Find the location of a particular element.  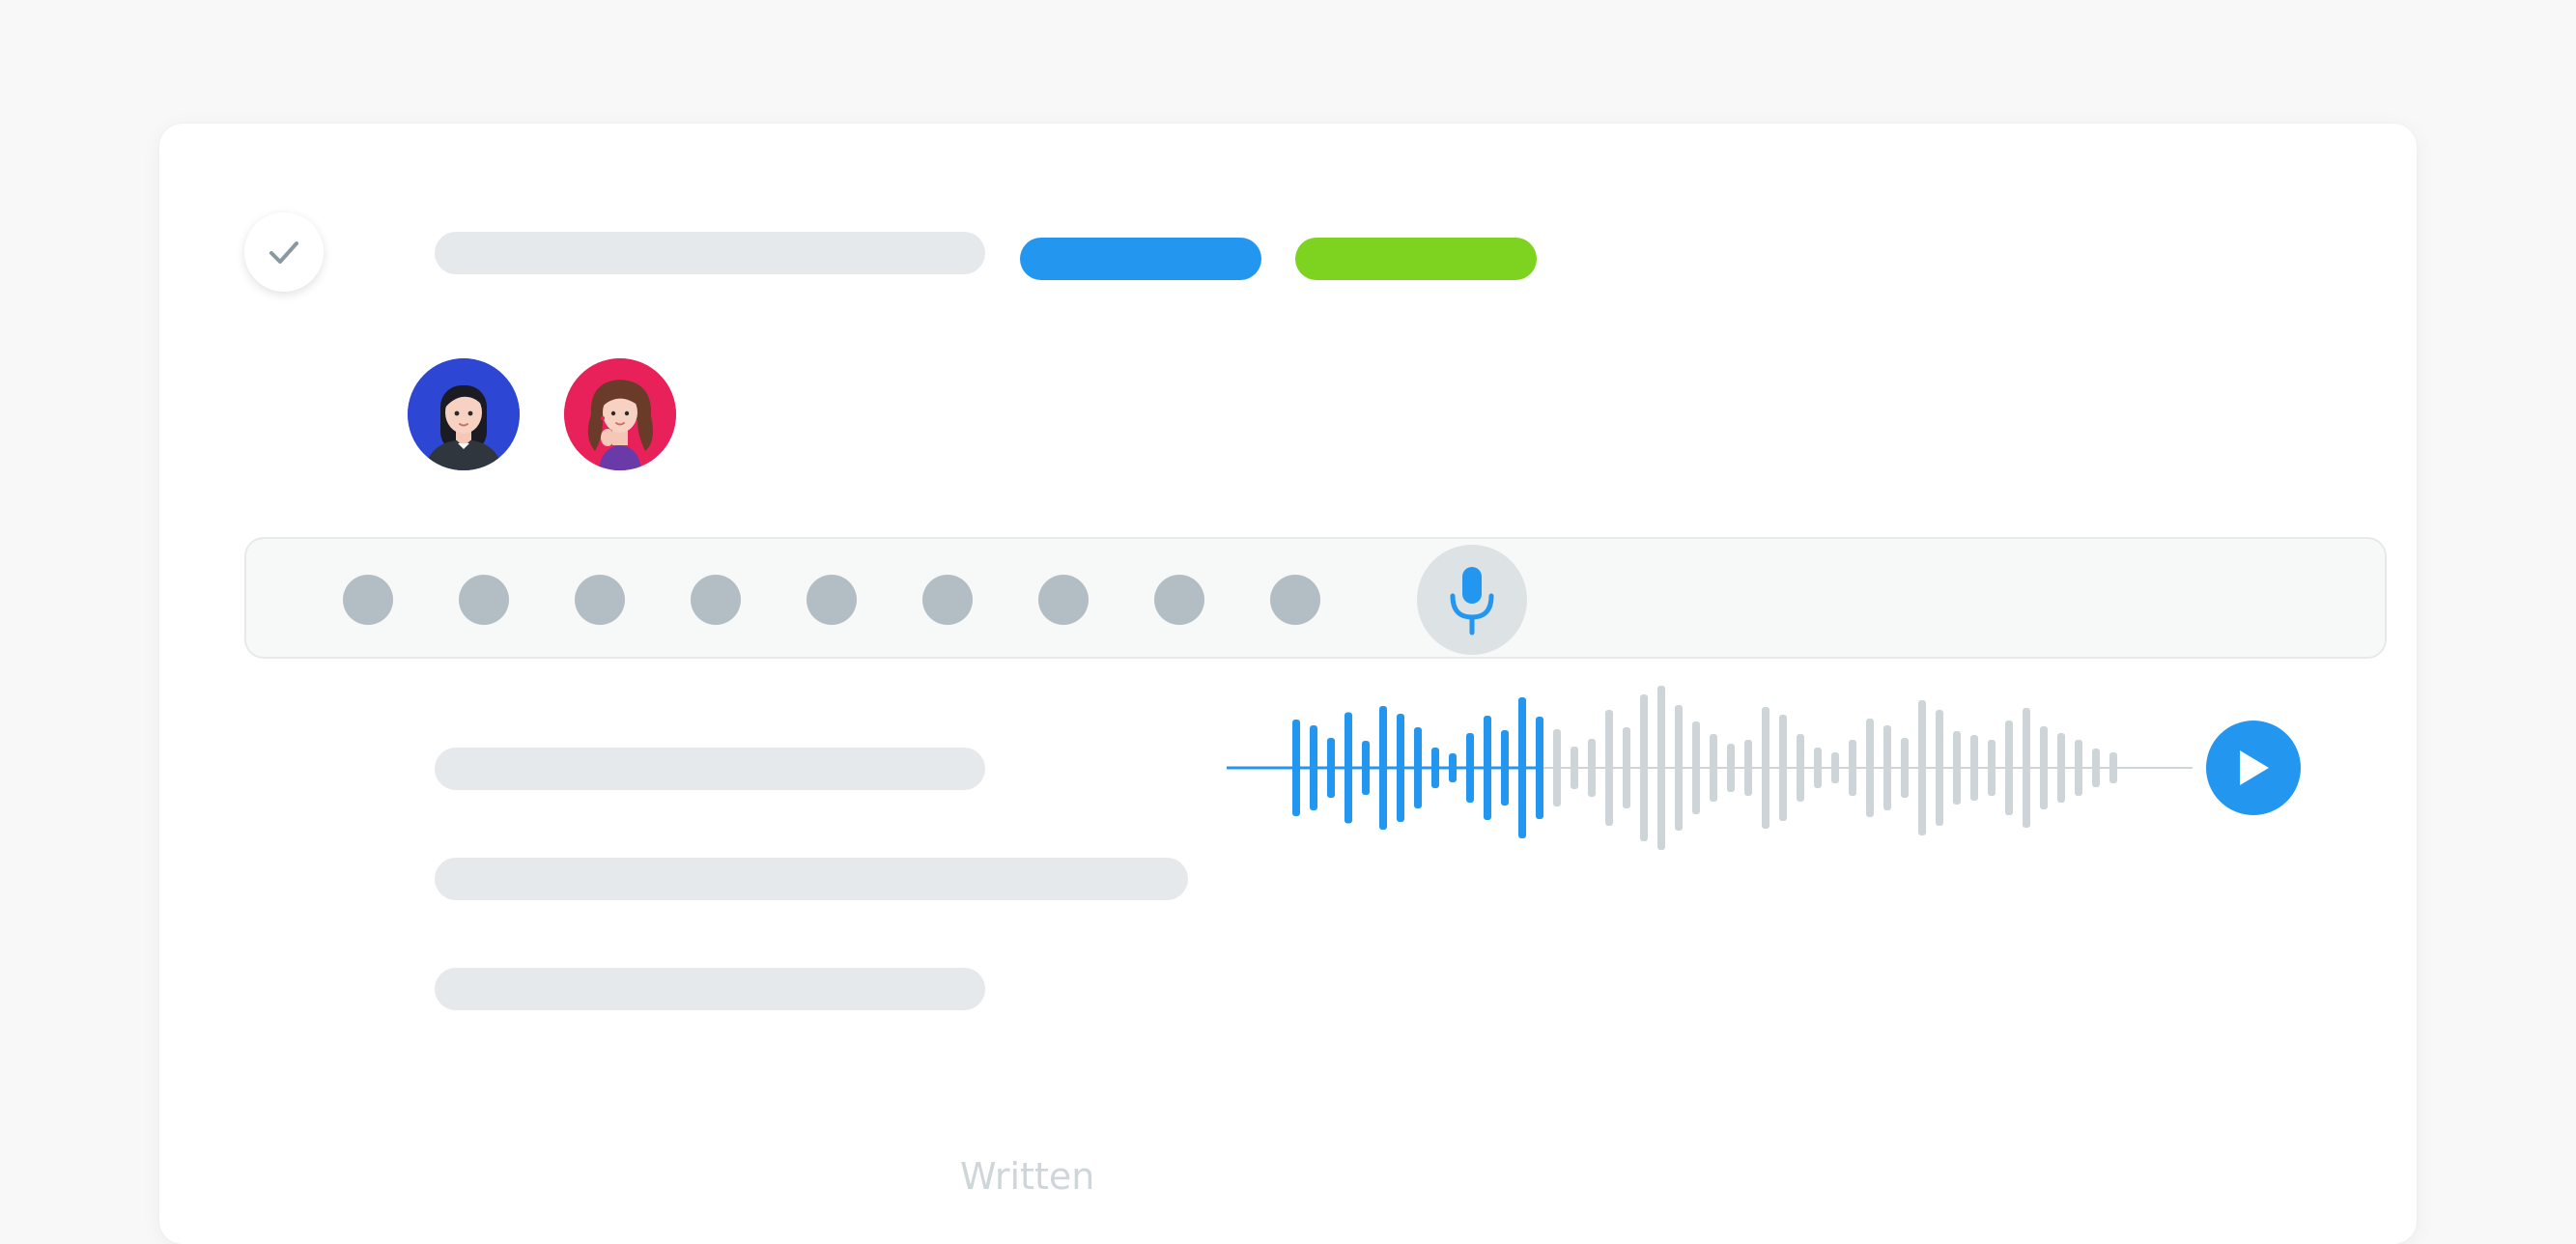

audio-waveform is located at coordinates (1710, 768).